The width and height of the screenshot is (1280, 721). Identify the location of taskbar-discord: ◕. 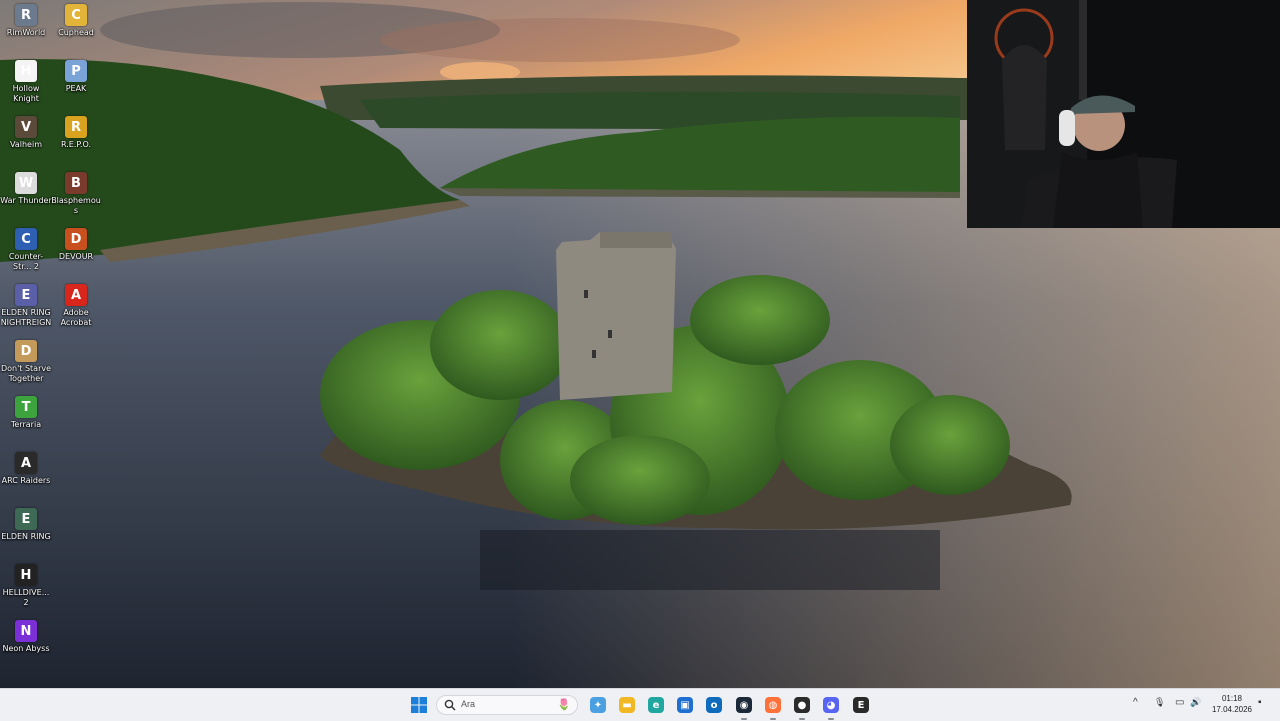
(831, 707).